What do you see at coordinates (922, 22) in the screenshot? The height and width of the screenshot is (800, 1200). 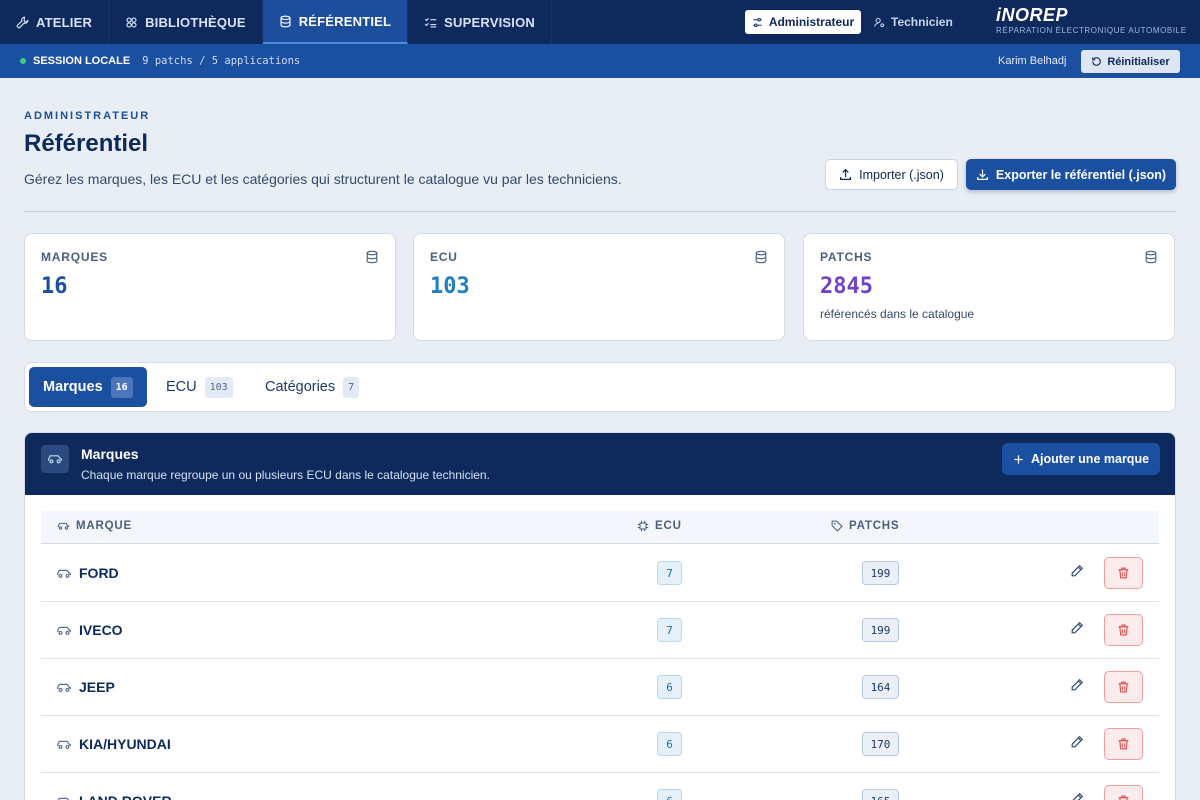 I see `role-tech-label: Technicien` at bounding box center [922, 22].